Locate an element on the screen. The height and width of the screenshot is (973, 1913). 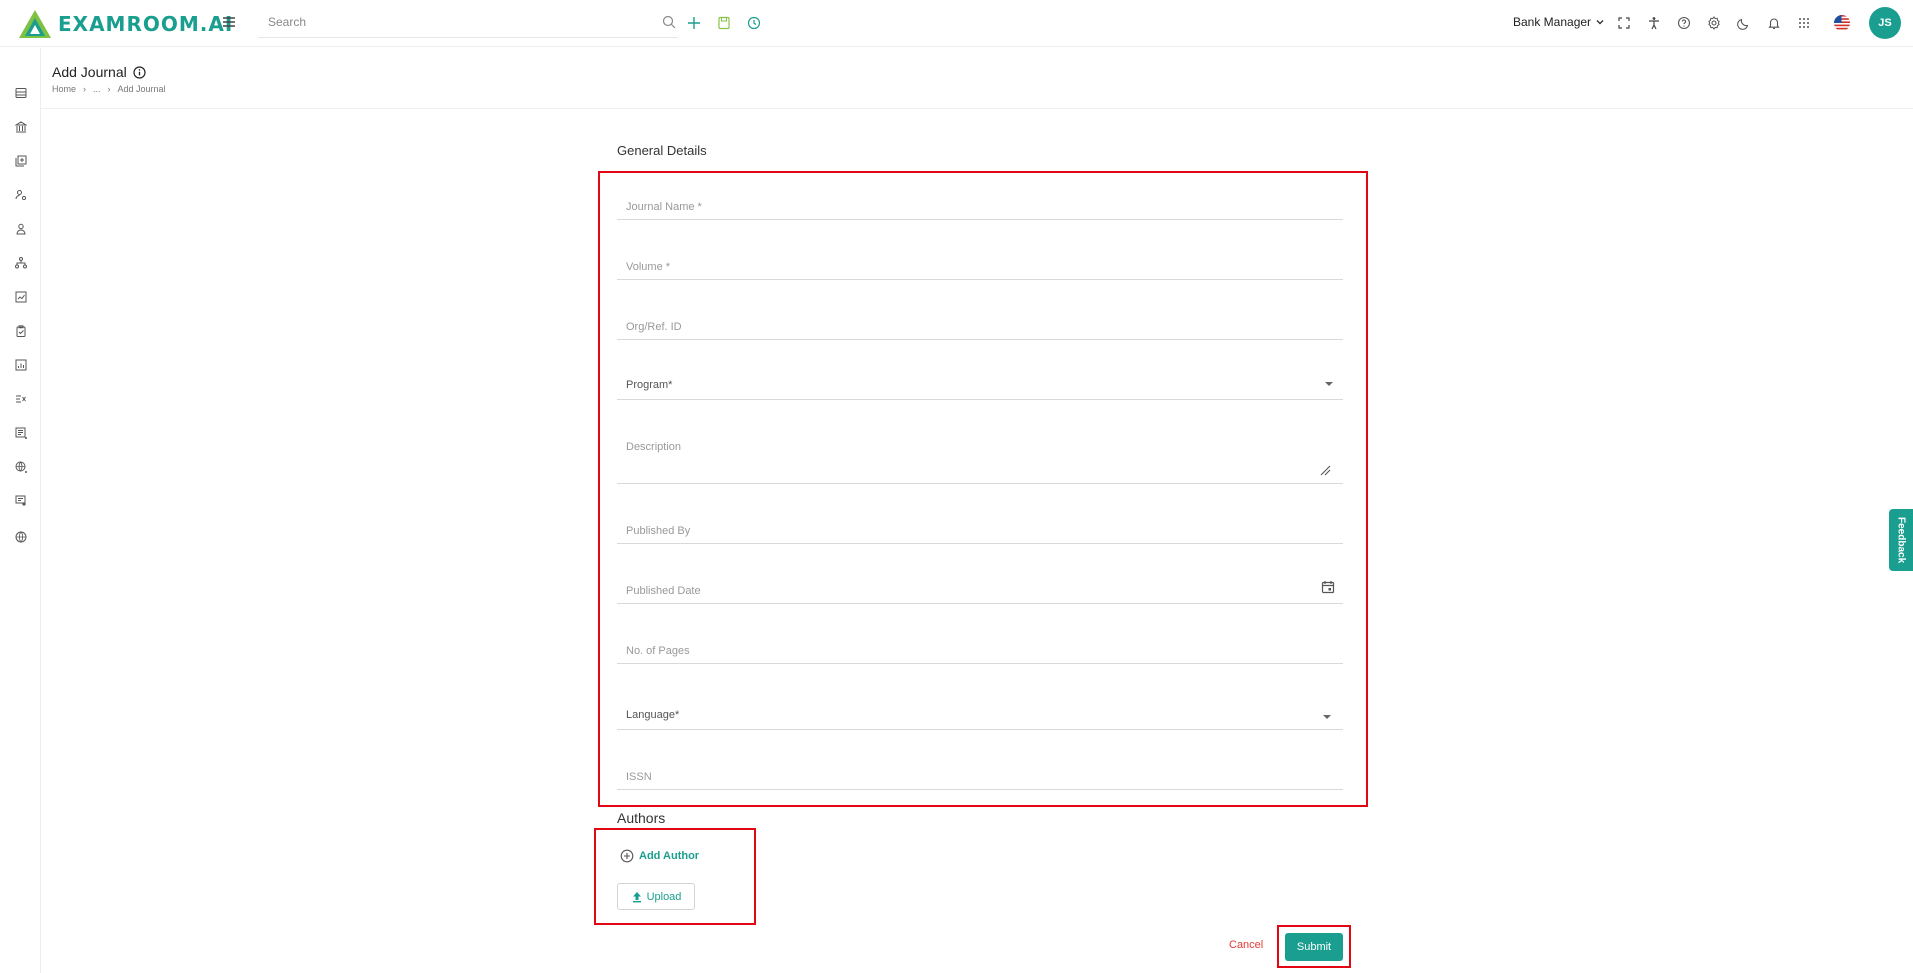
nav-global-settings-icon is located at coordinates (21, 467).